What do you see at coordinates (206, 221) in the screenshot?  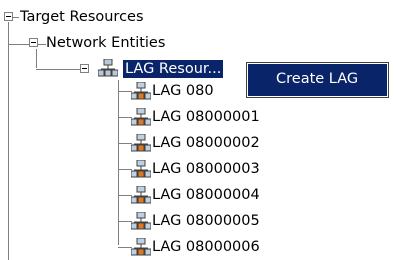 I see `tree-node-lag-item: LAG 08000005` at bounding box center [206, 221].